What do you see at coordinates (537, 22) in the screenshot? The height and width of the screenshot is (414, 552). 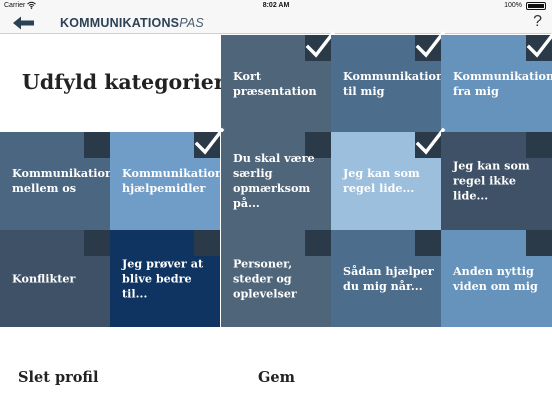 I see `help-button: ?` at bounding box center [537, 22].